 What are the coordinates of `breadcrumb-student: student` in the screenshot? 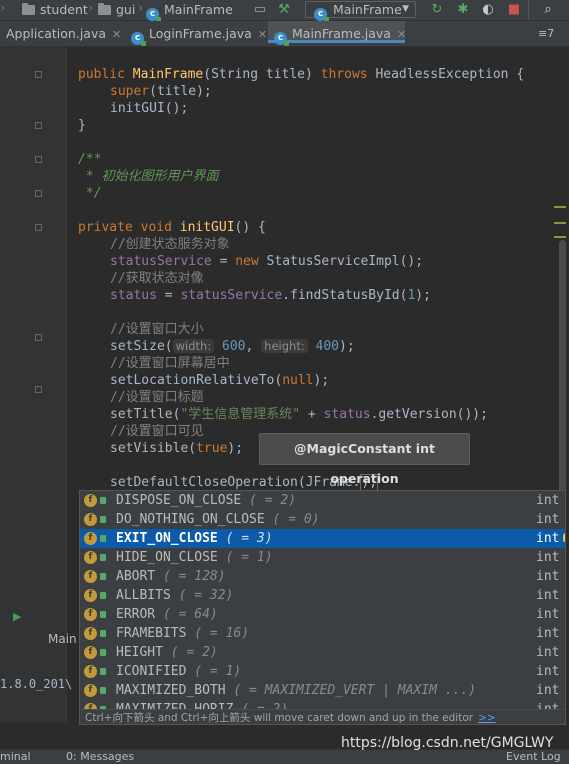 It's located at (55, 10).